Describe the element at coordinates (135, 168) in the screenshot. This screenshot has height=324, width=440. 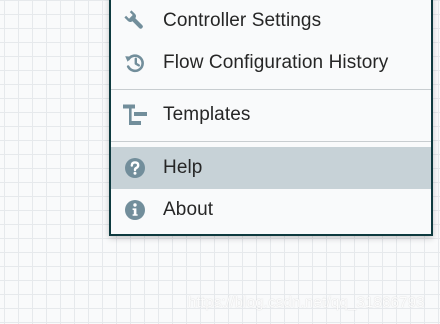
I see `help-icon` at that location.